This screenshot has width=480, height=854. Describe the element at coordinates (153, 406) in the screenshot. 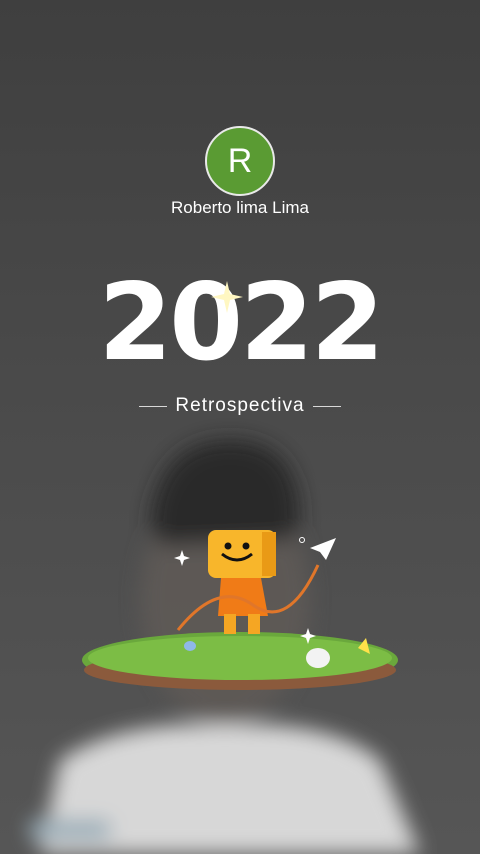

I see `subtitle-divider-left` at that location.